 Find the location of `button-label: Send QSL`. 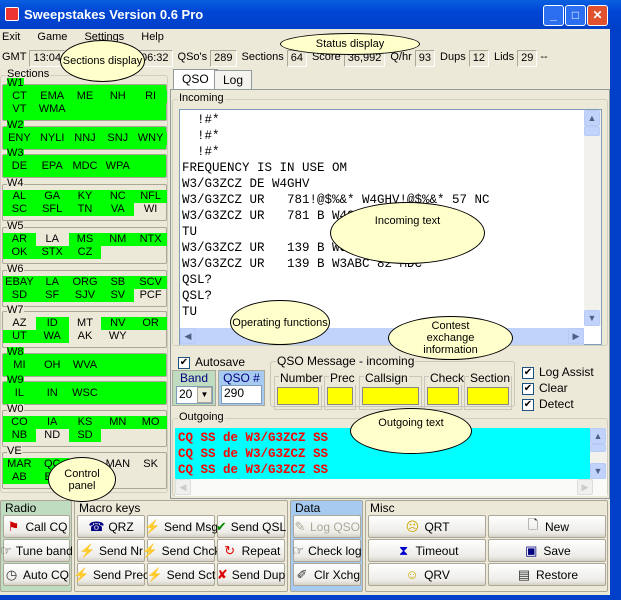

button-label: Send QSL is located at coordinates (258, 526).